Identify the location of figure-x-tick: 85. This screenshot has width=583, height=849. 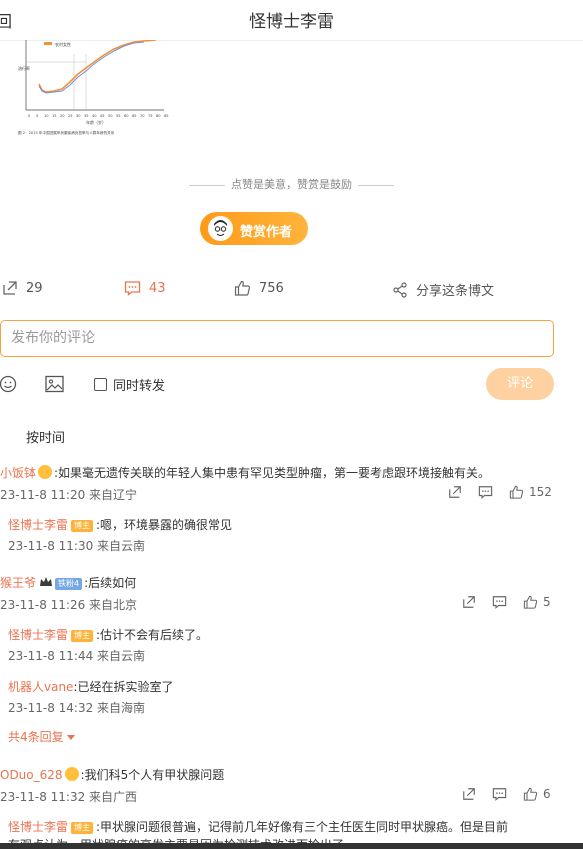
(166, 116).